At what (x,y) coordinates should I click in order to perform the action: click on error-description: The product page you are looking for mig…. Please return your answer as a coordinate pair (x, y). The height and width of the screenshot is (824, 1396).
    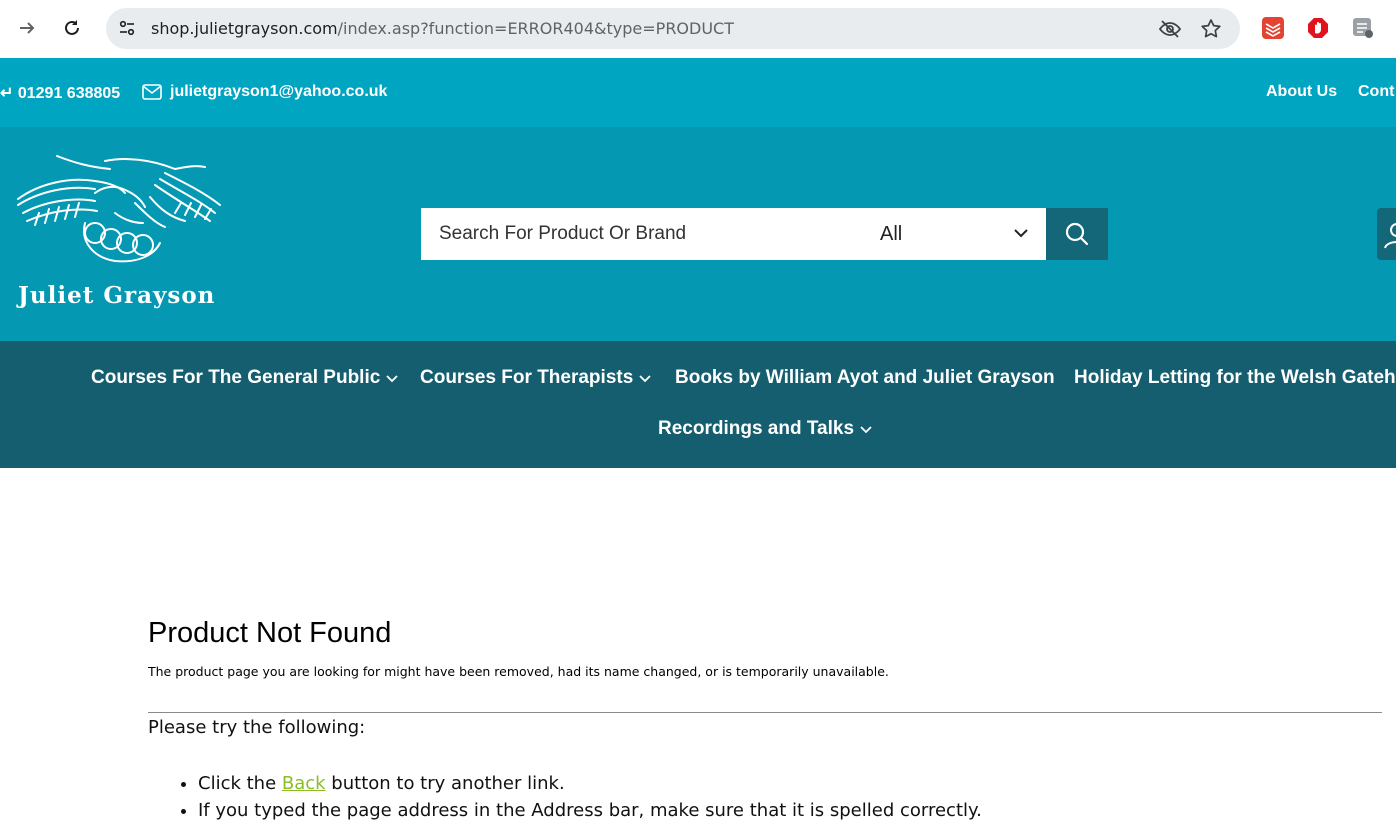
    Looking at the image, I should click on (518, 671).